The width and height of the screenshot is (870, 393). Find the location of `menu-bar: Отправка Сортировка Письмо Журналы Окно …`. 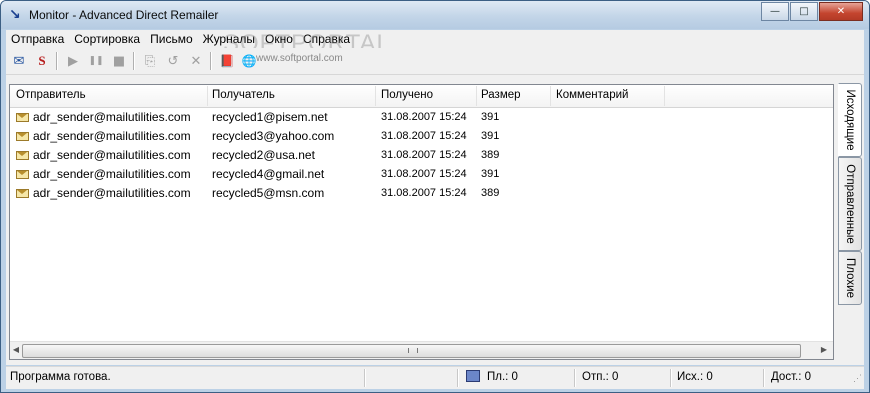

menu-bar: Отправка Сортировка Письмо Журналы Окно … is located at coordinates (435, 39).